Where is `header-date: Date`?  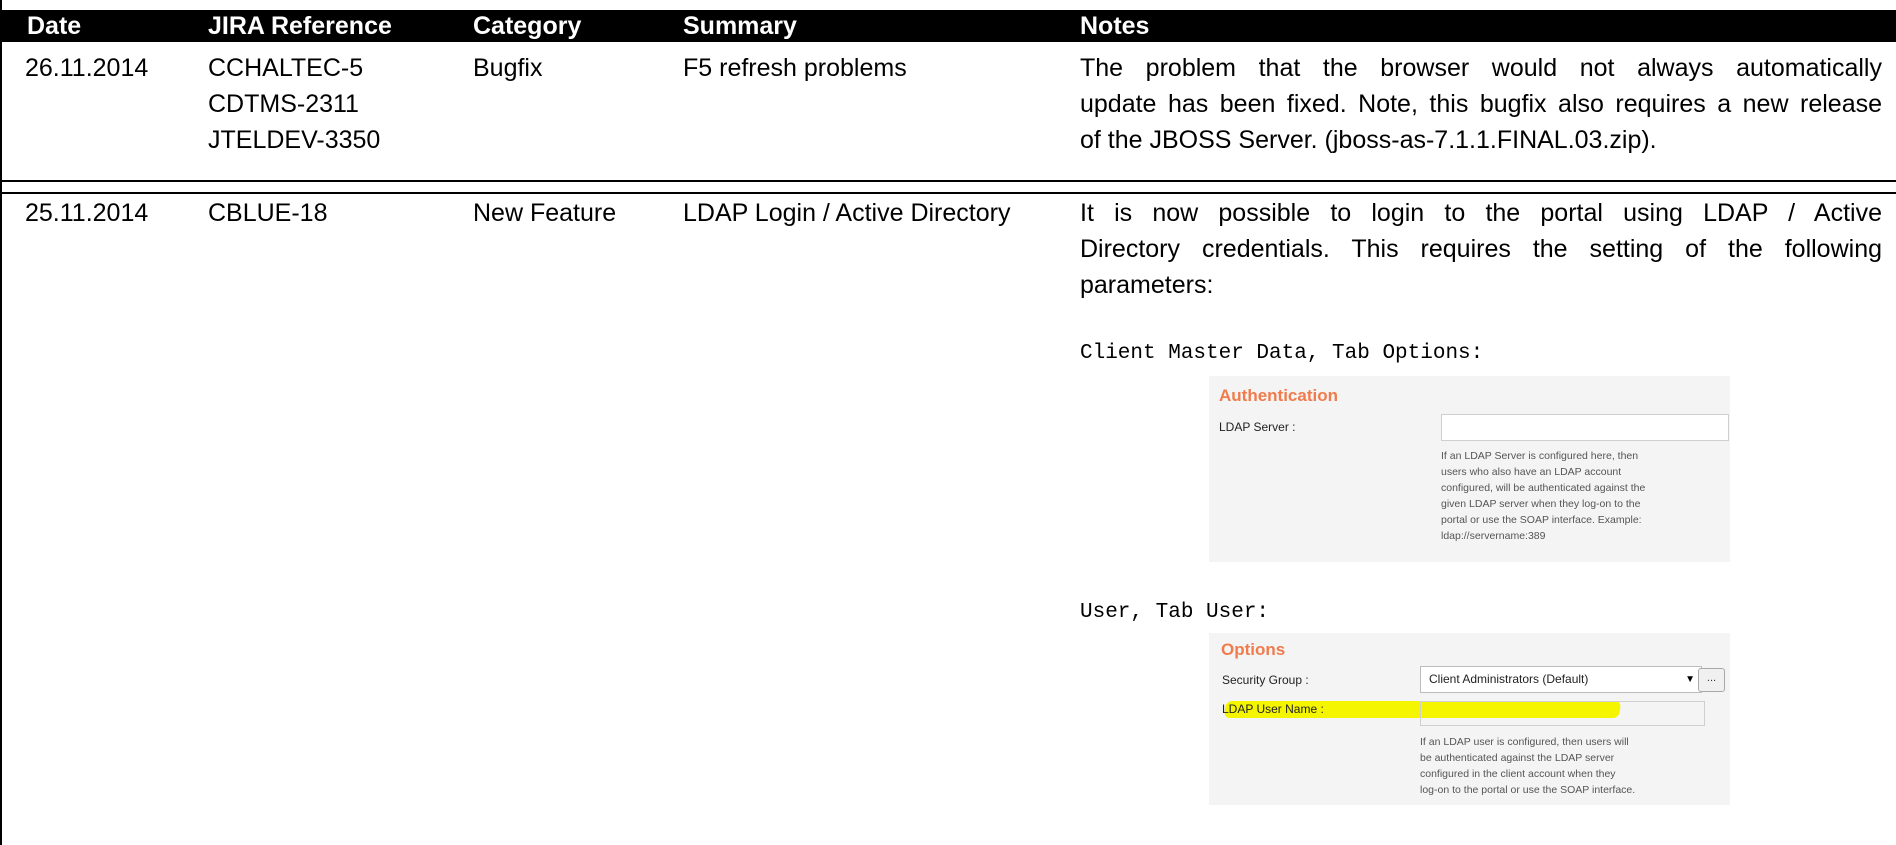
header-date: Date is located at coordinates (54, 26).